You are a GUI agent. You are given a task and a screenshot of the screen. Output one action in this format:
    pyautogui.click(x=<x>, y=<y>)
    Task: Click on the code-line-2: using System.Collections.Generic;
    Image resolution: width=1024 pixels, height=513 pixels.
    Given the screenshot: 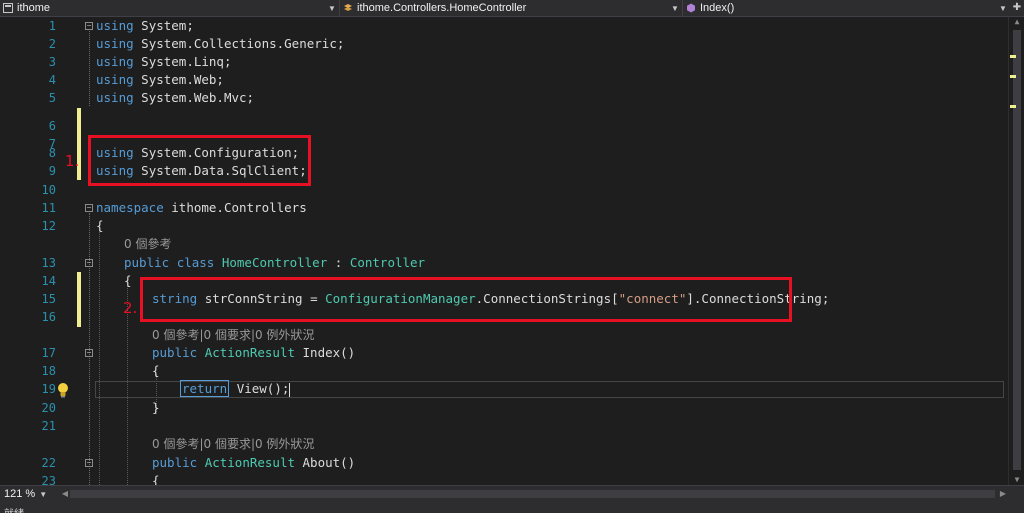 What is the action you would take?
    pyautogui.click(x=220, y=44)
    